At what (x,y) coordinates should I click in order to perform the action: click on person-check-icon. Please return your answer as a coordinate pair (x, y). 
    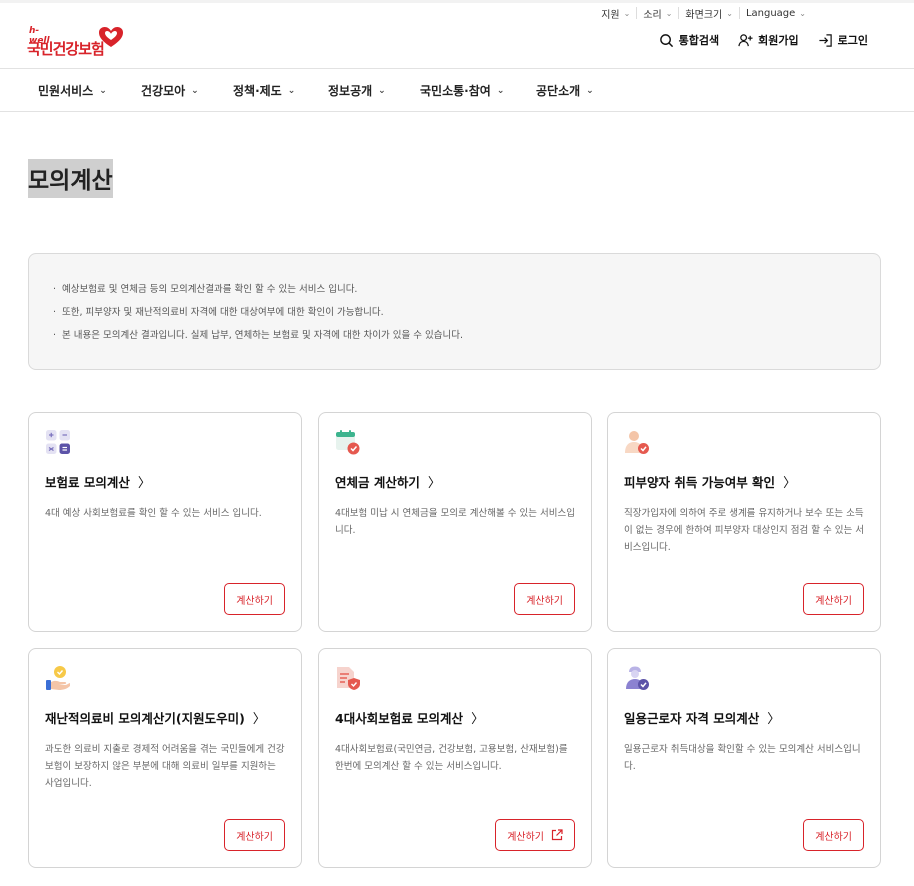
    Looking at the image, I should click on (637, 442).